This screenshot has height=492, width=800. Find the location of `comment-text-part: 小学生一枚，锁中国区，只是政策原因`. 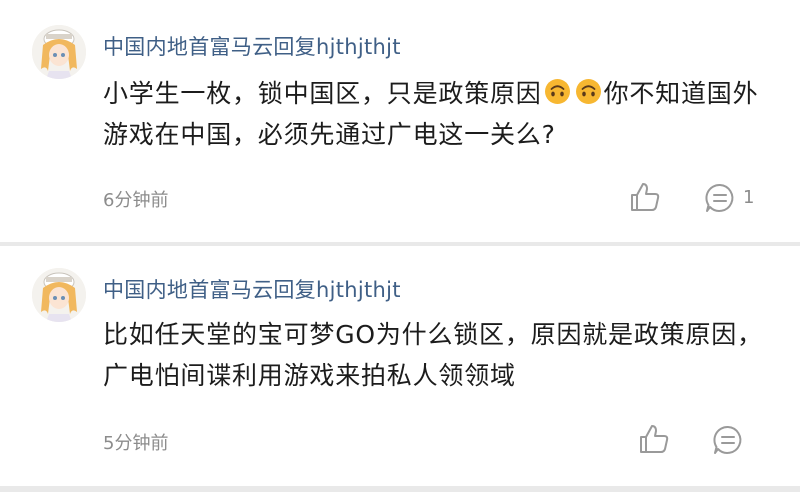

comment-text-part: 小学生一枚，锁中国区，只是政策原因 is located at coordinates (322, 93).